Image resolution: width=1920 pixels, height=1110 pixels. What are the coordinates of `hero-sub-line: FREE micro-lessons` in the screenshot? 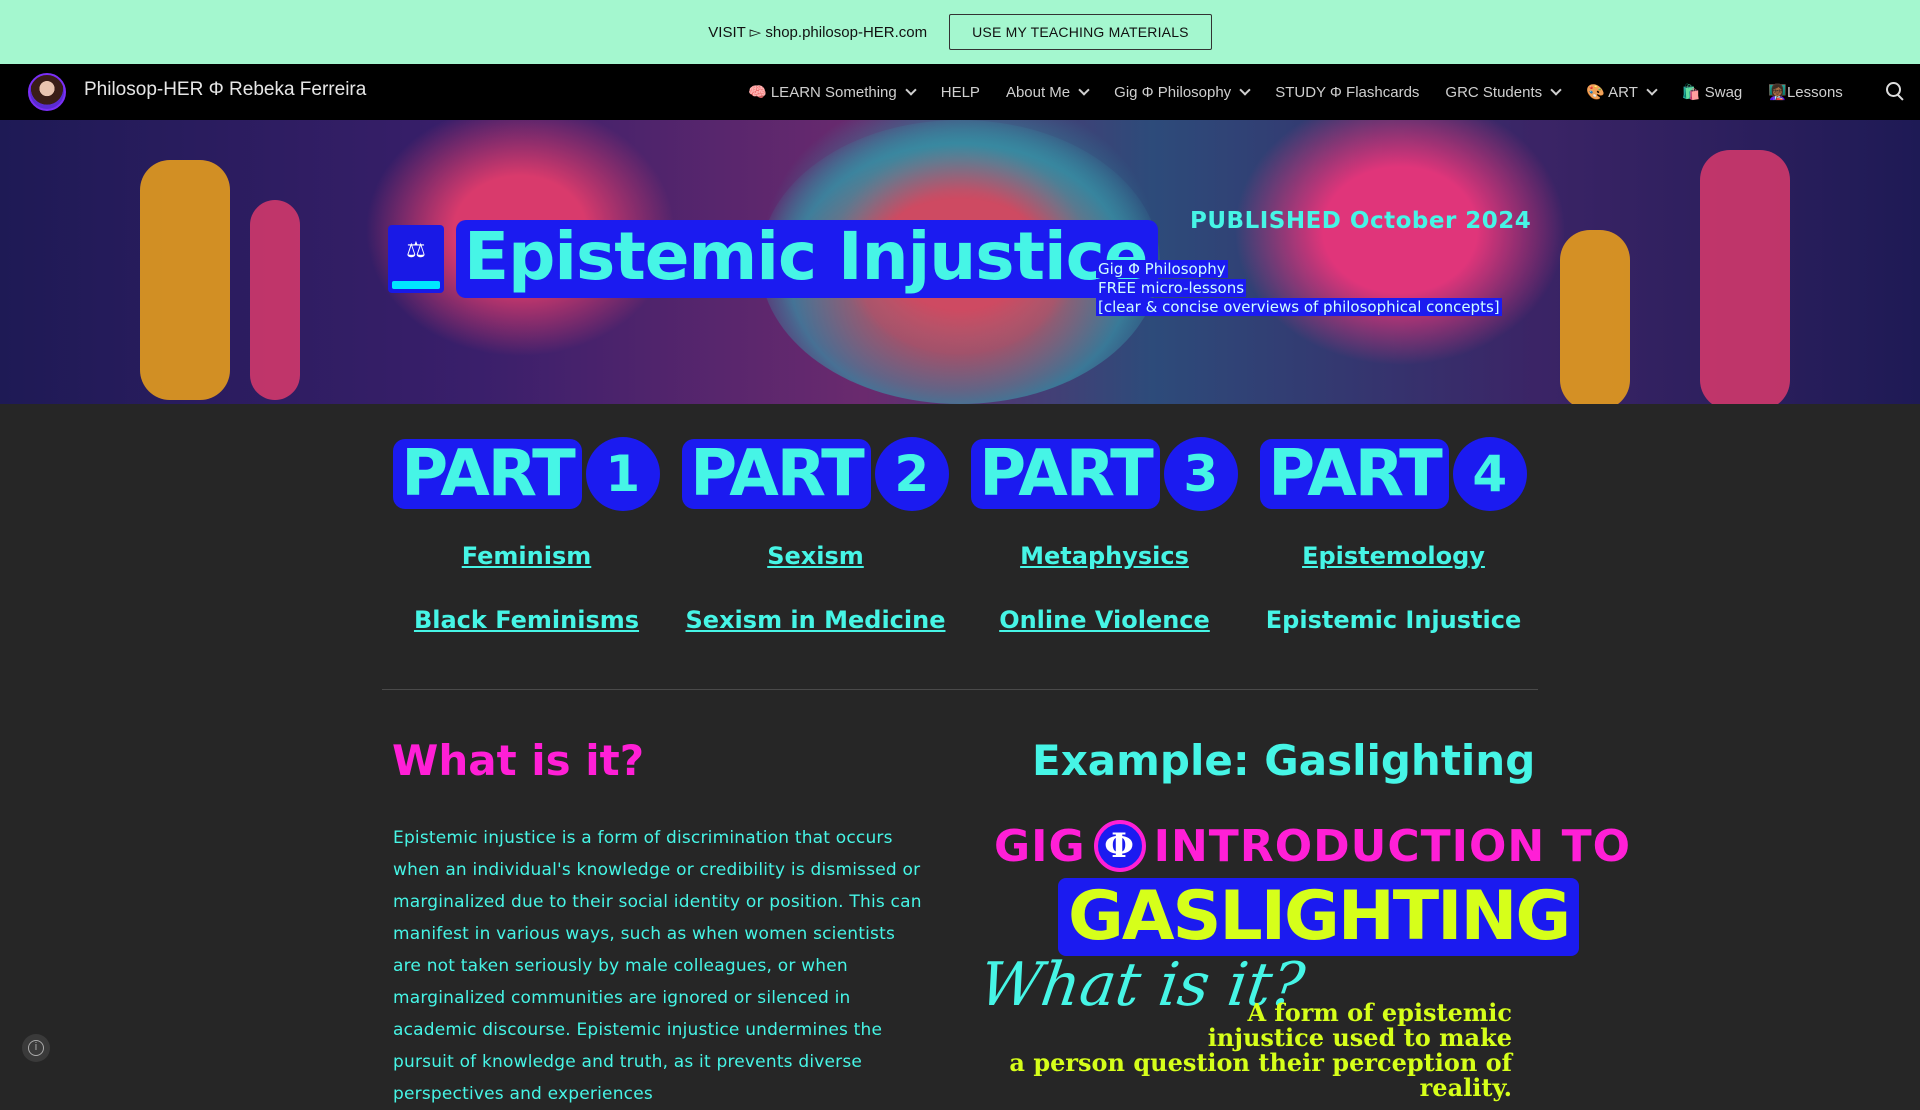 It's located at (1171, 288).